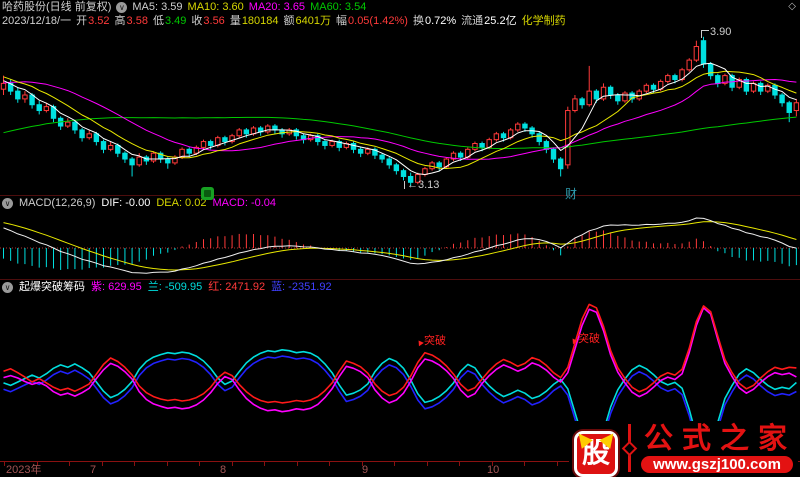 Image resolution: width=800 pixels, height=477 pixels. Describe the element at coordinates (181, 203) in the screenshot. I see `dea-readout: DEA: 0.02` at that location.